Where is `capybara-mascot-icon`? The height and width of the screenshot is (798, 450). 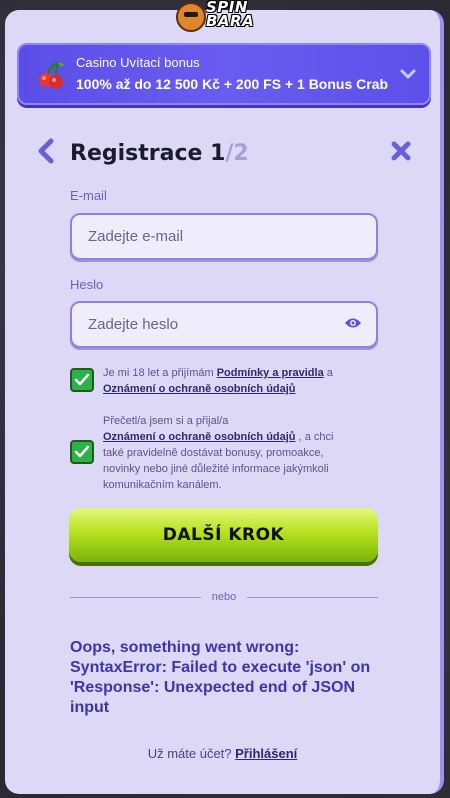 capybara-mascot-icon is located at coordinates (191, 17).